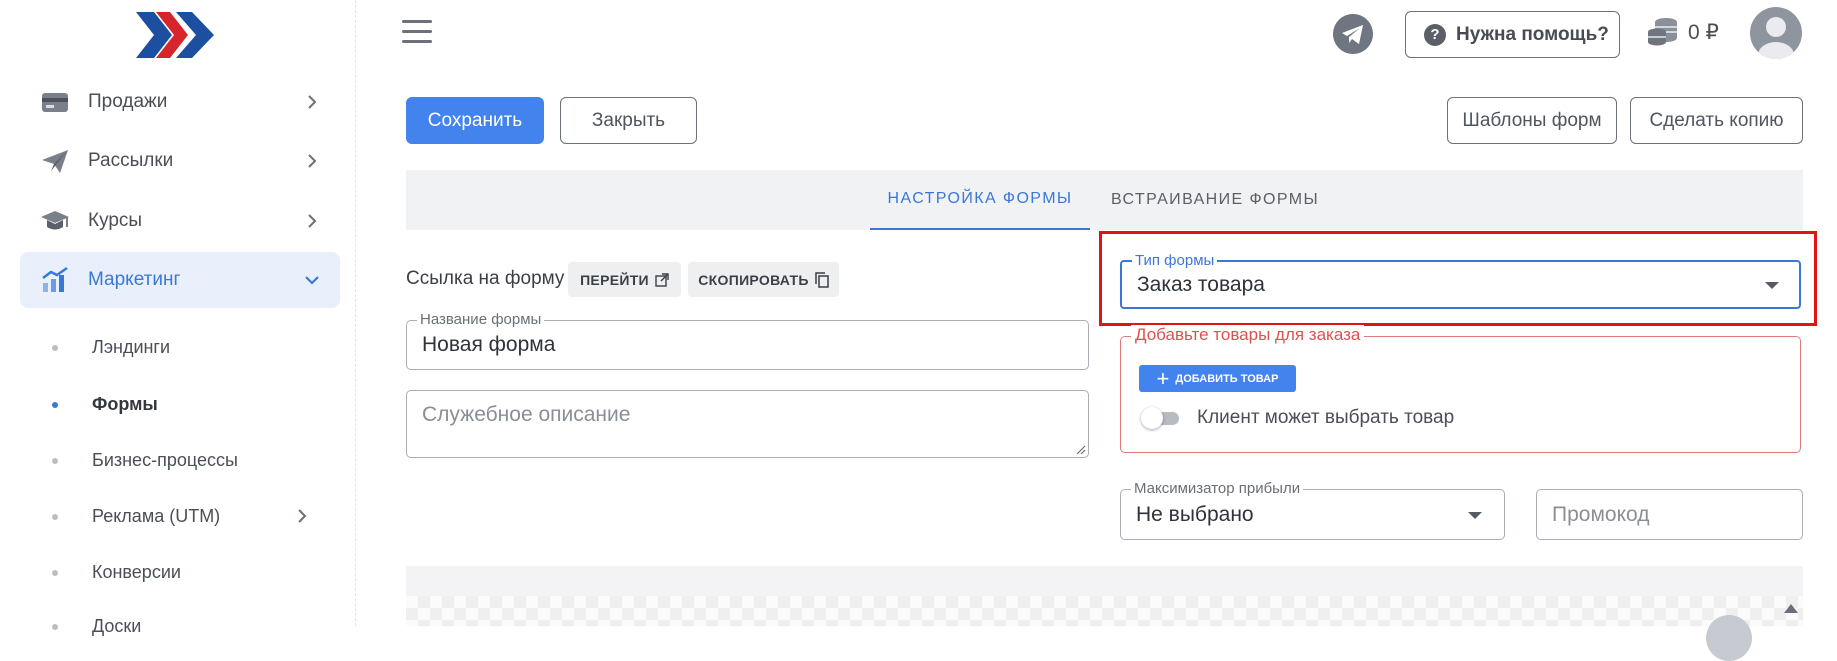 The image size is (1837, 661). I want to click on form-link-label: Ссылка на форму, so click(485, 278).